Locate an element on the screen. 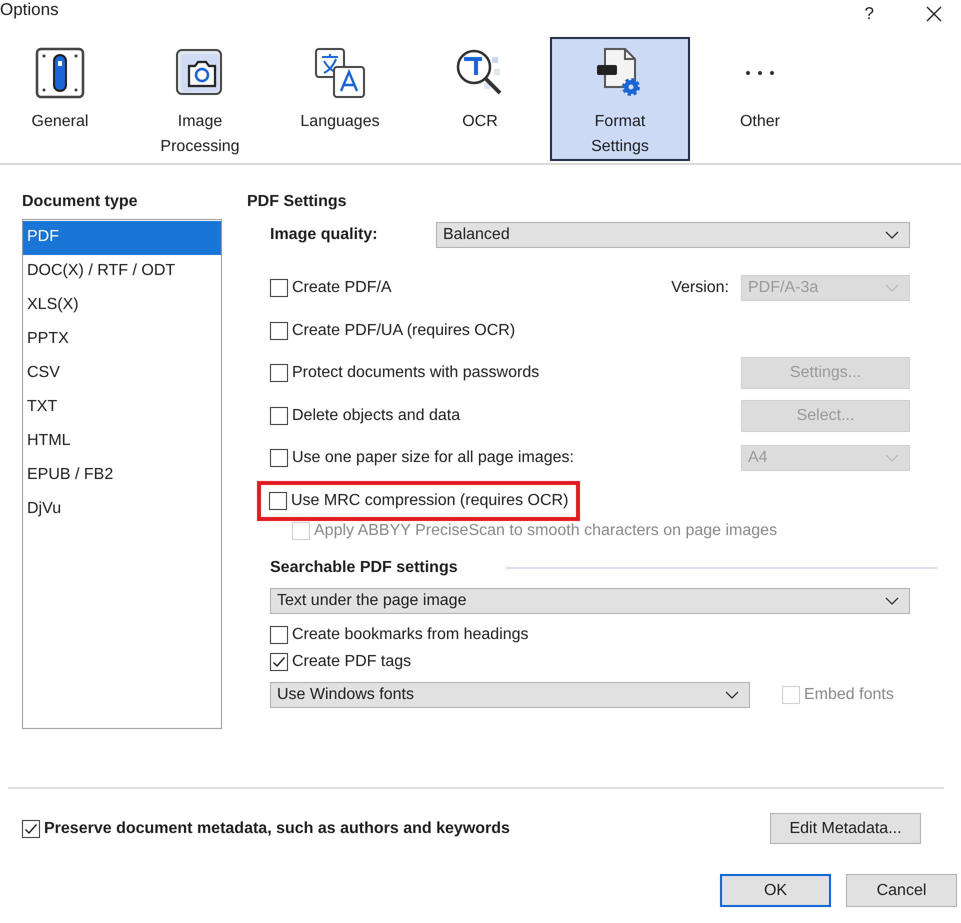 This screenshot has height=923, width=961. toolbar-tab: Format Settings is located at coordinates (620, 99).